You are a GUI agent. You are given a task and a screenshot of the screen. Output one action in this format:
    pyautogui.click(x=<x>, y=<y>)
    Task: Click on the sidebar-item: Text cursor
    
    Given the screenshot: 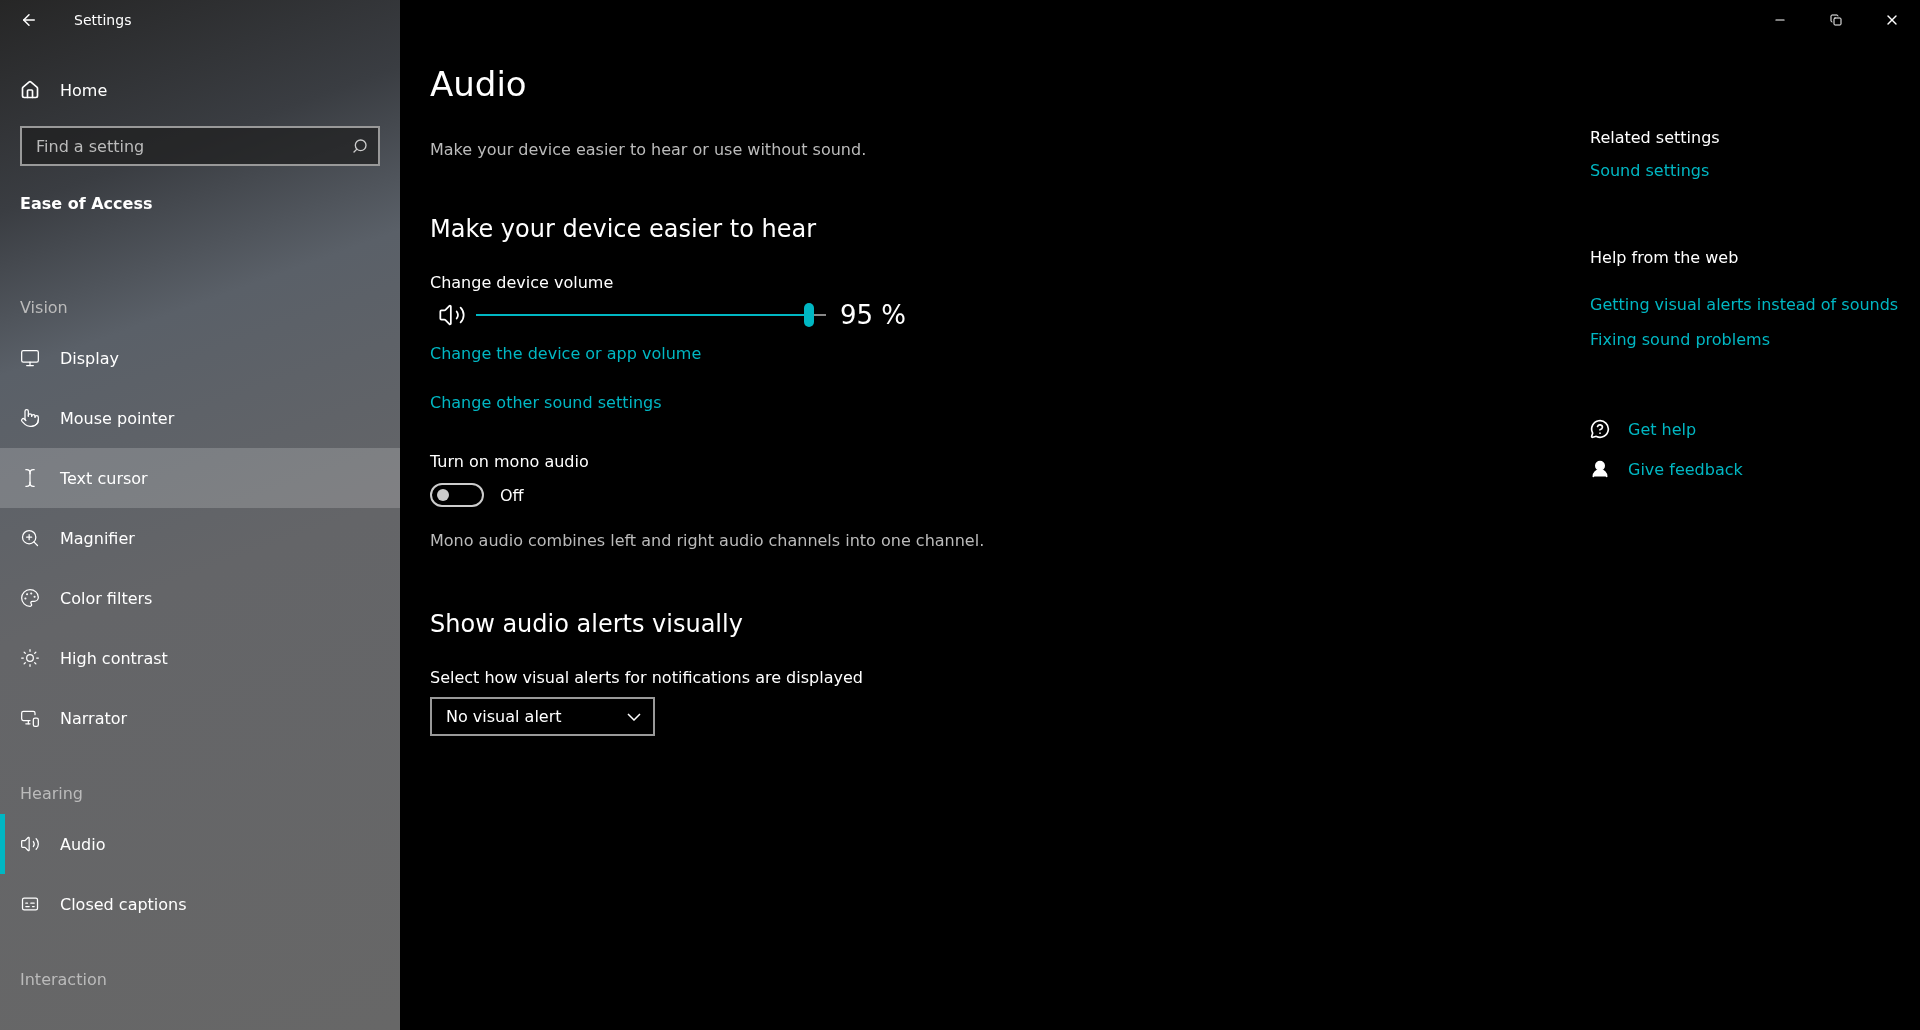 What is the action you would take?
    pyautogui.click(x=200, y=478)
    